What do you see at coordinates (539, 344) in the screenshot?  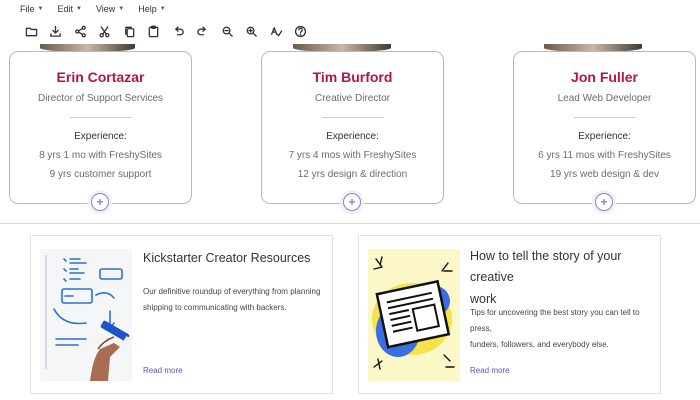 I see `article-description-line: funders, followers, and everybody else.` at bounding box center [539, 344].